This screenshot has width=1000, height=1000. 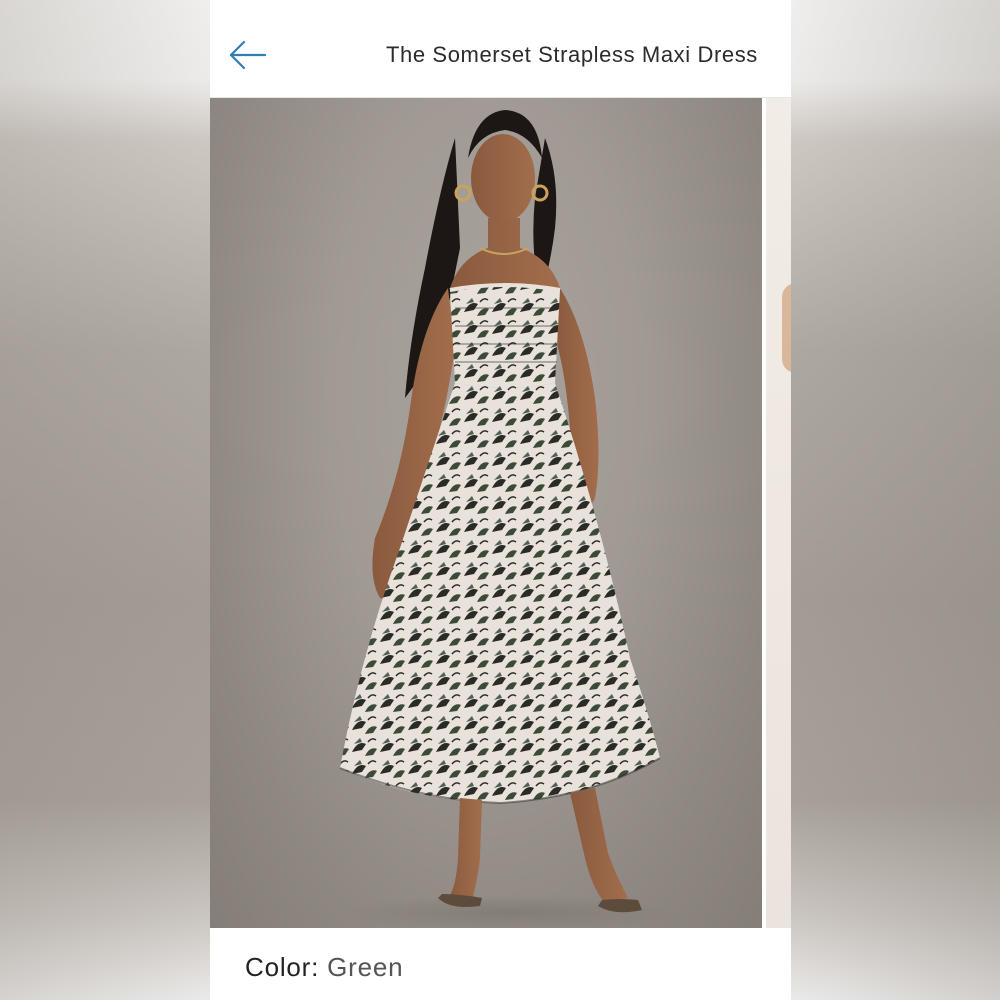 I want to click on arrow-left-icon, so click(x=248, y=55).